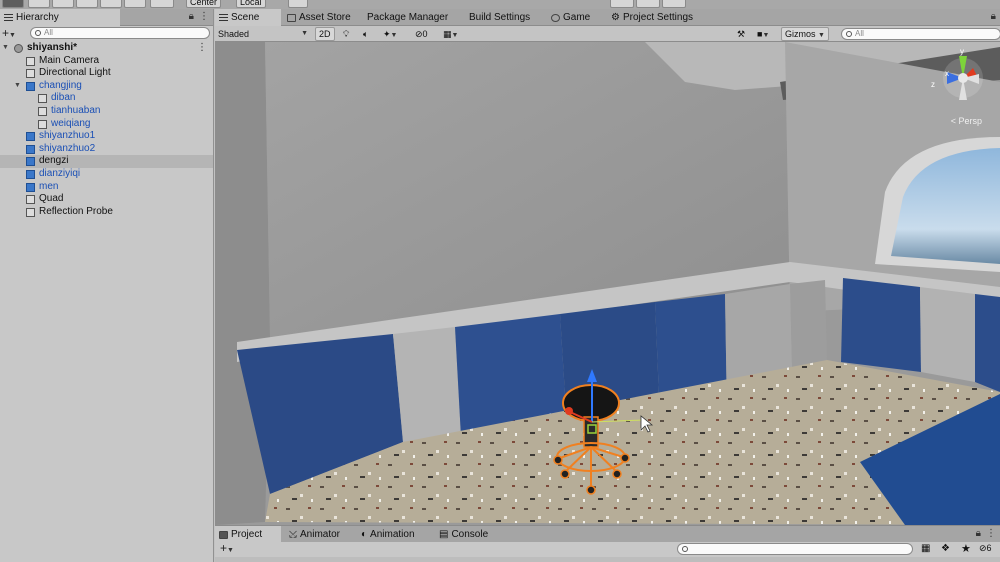 The height and width of the screenshot is (562, 1000). I want to click on hierarchy-item: dengzi, so click(106, 161).